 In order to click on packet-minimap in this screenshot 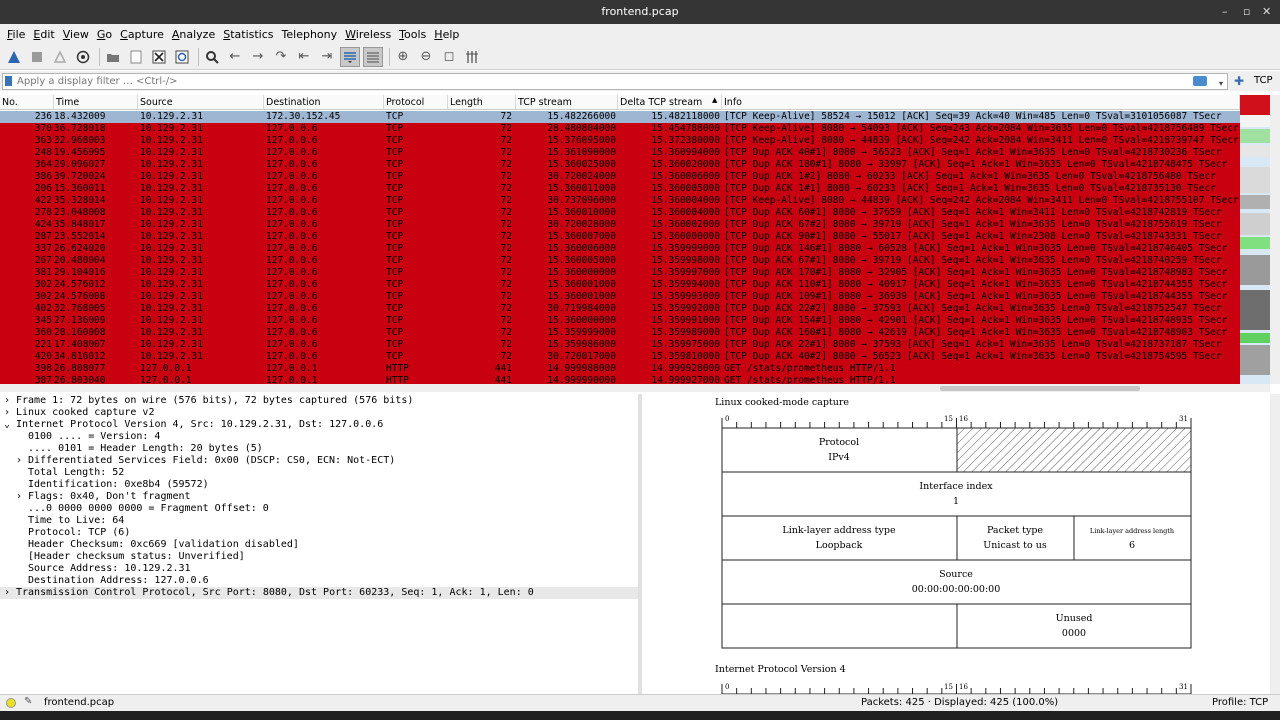, I will do `click(1255, 239)`.